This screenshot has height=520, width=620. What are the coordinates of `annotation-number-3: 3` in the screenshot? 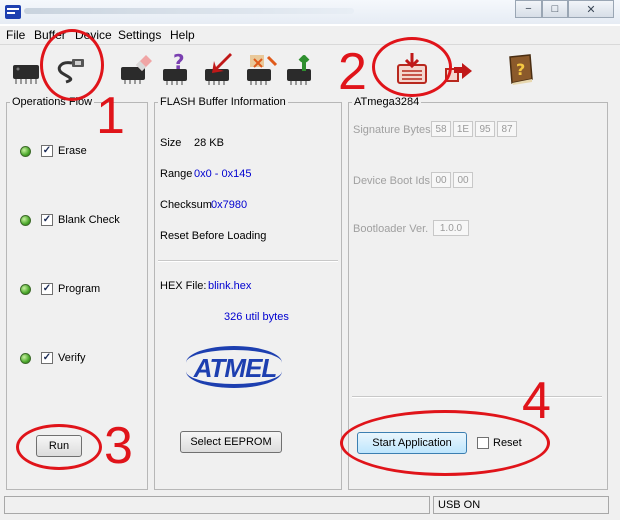 It's located at (118, 446).